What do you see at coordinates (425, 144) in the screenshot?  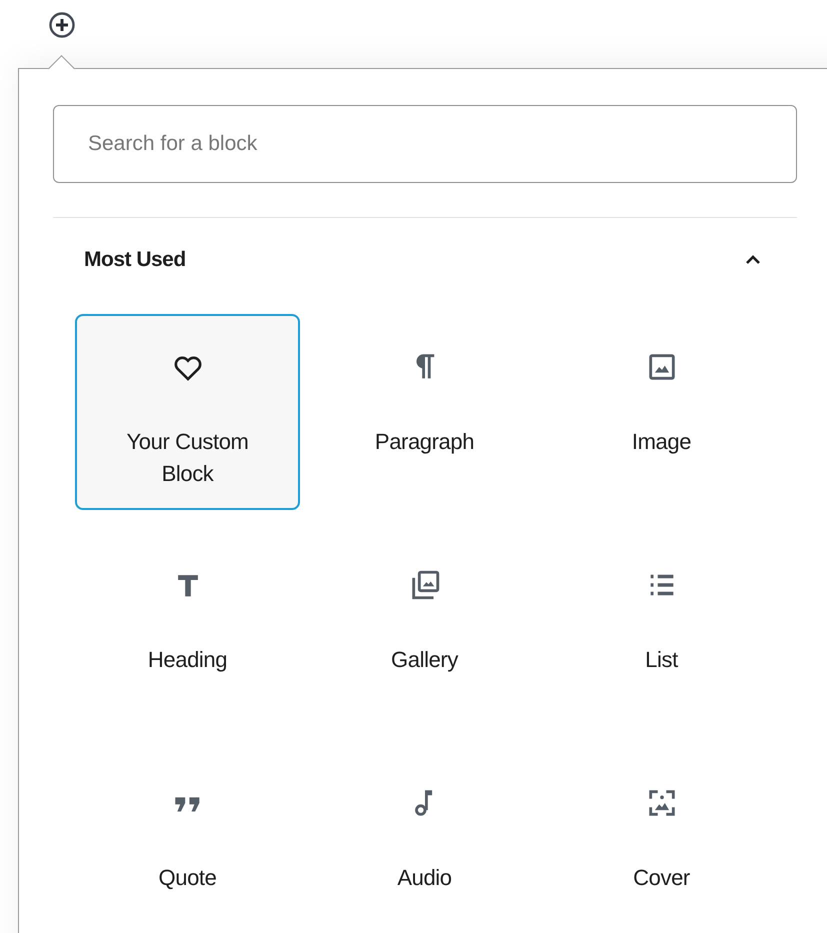 I see `search-field: Search for a block` at bounding box center [425, 144].